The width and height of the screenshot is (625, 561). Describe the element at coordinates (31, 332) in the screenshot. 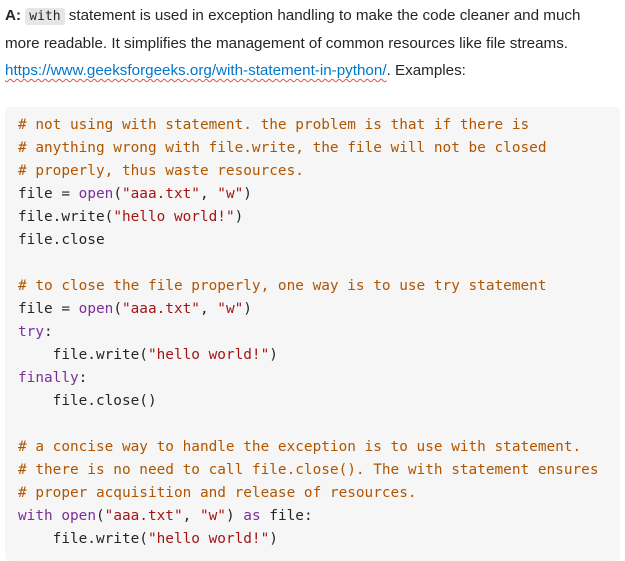

I see `code-token: try` at that location.